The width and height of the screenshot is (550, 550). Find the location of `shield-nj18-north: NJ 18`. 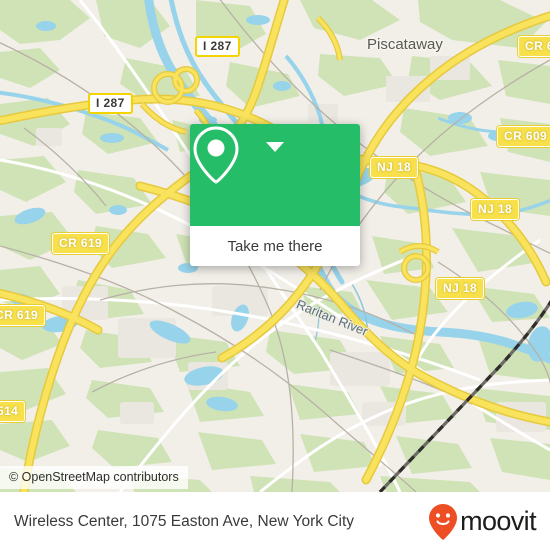

shield-nj18-north: NJ 18 is located at coordinates (394, 167).